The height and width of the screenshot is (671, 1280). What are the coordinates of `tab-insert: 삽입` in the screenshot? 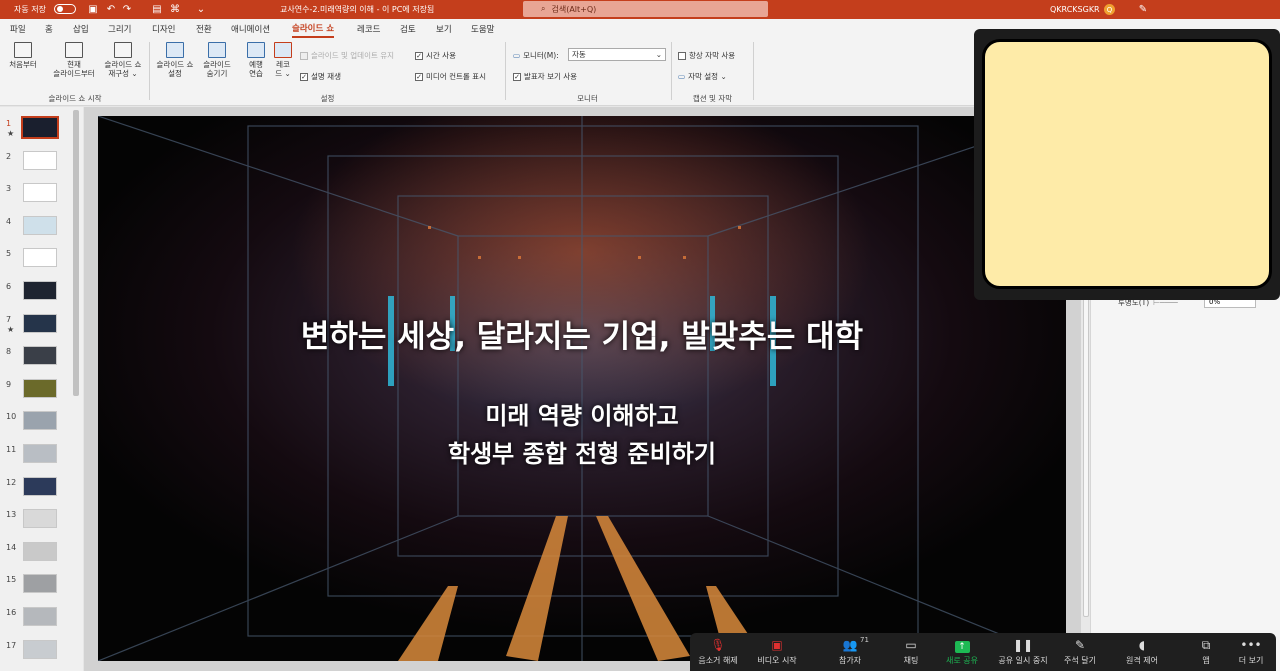 It's located at (81, 28).